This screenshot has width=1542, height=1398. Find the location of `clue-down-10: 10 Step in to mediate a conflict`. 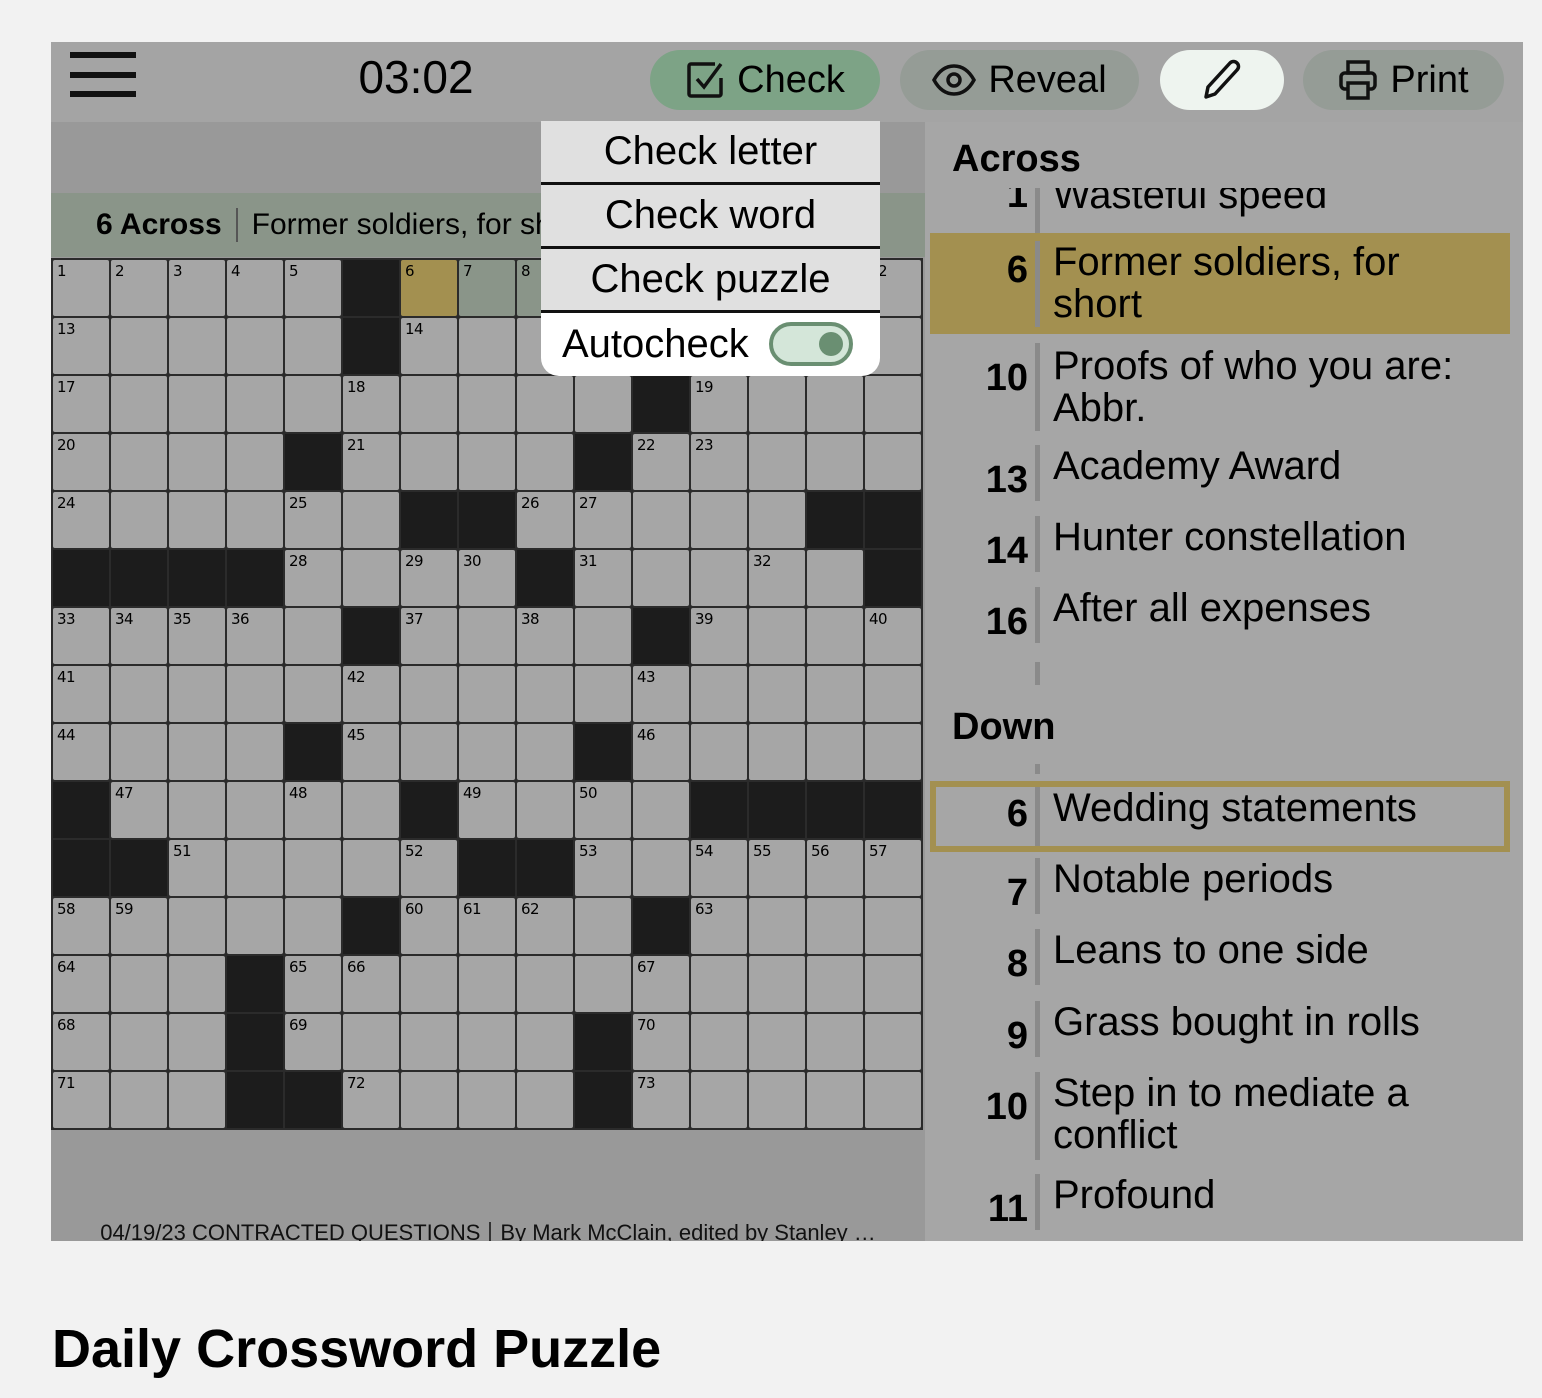

clue-down-10: 10 Step in to mediate a conflict is located at coordinates (1220, 1116).